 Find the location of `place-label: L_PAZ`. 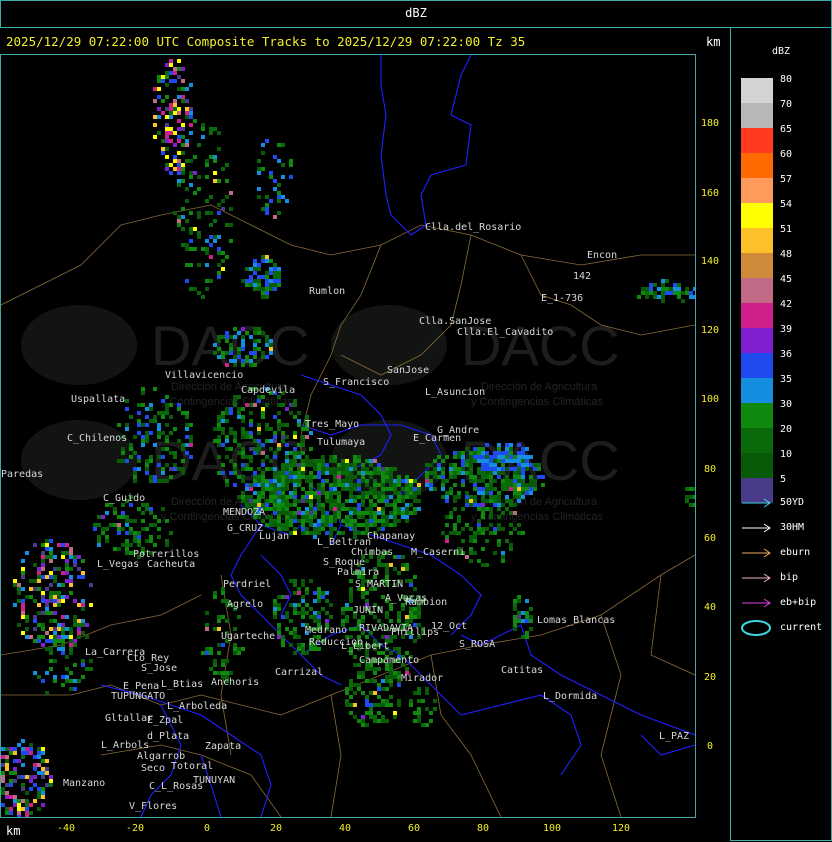

place-label: L_PAZ is located at coordinates (674, 736).